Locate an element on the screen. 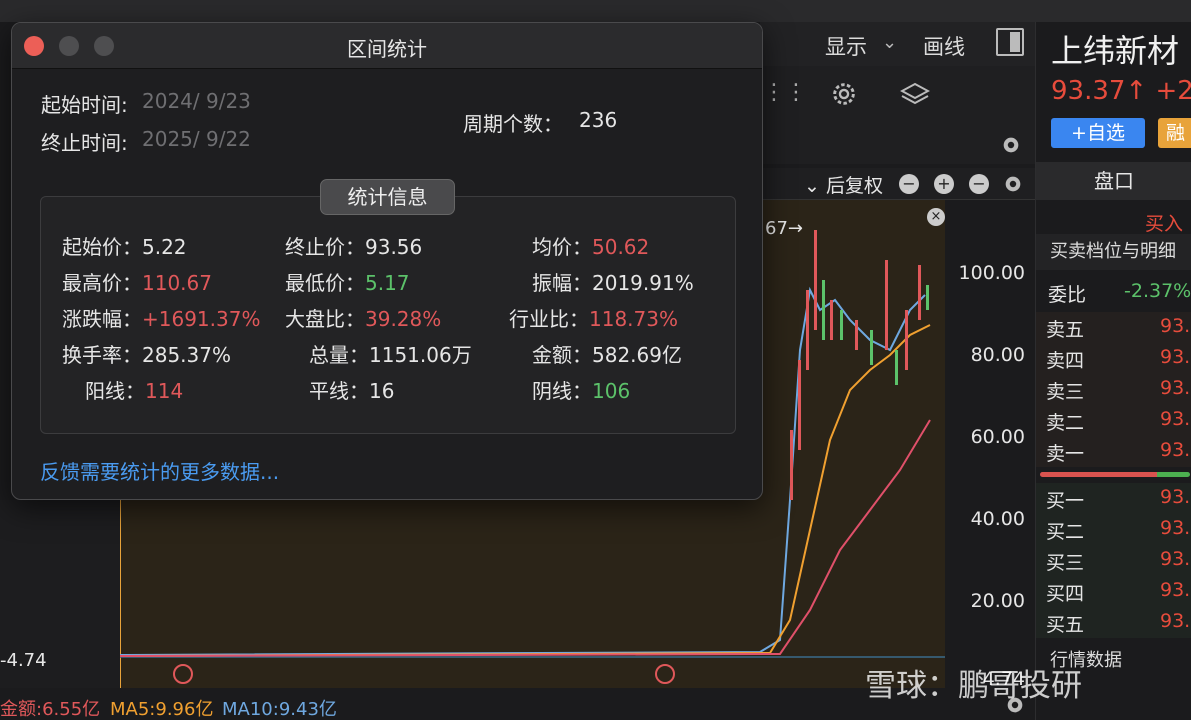  chart-toolbar-icons: ⋮⋮ is located at coordinates (897, 115).